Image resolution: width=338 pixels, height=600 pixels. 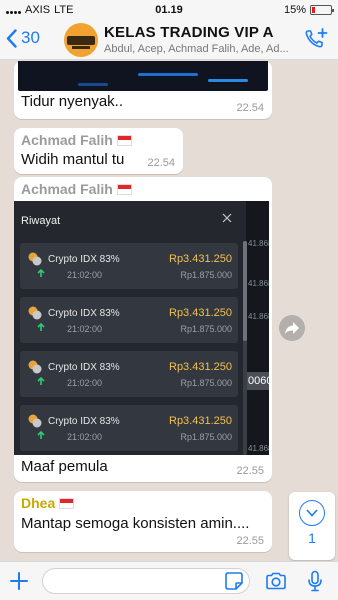 What do you see at coordinates (308, 10) in the screenshot?
I see `status-right: 15%` at bounding box center [308, 10].